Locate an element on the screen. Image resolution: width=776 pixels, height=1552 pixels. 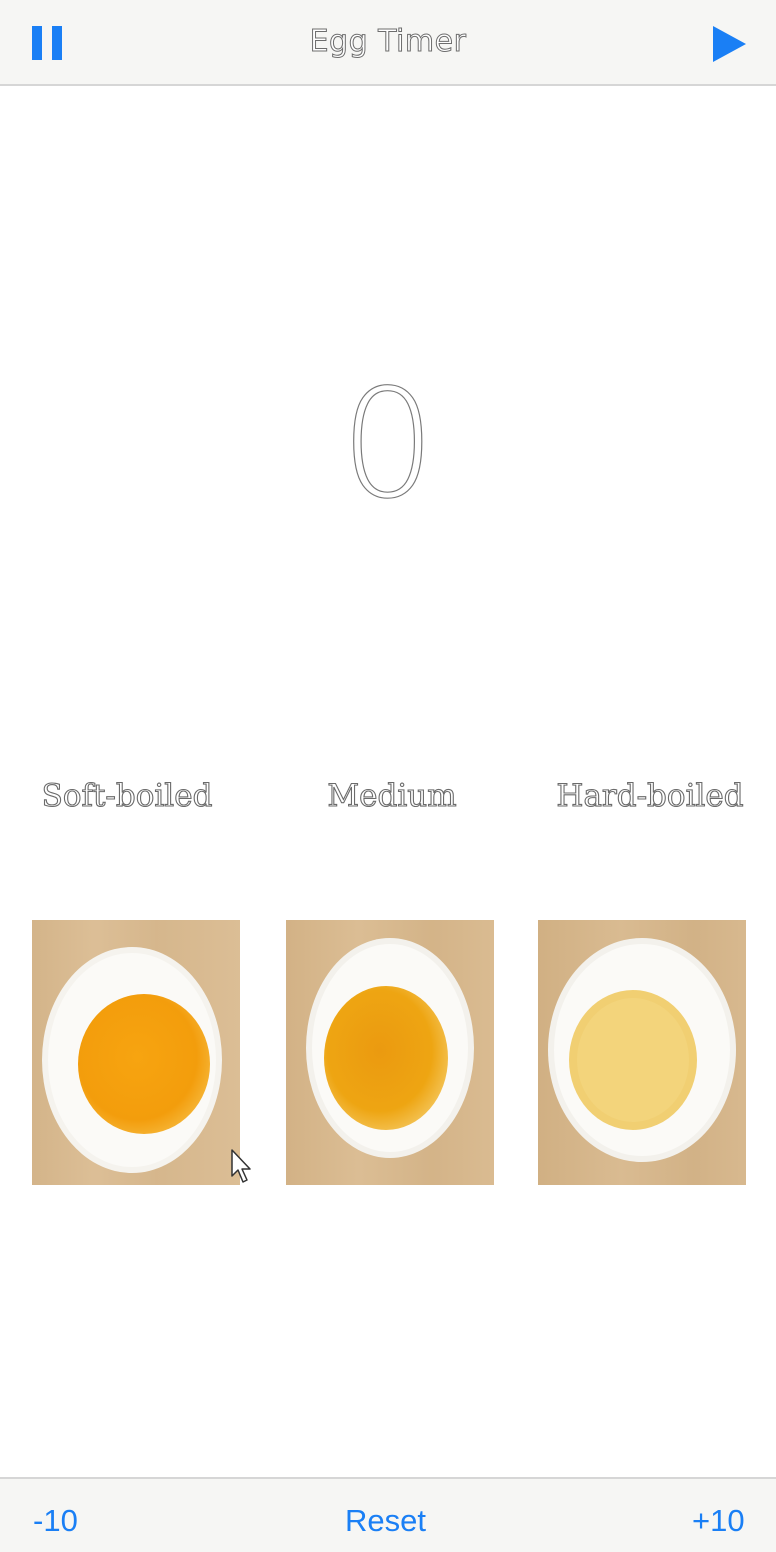
hard-boiled-label: Hard-boiled is located at coordinates (650, 795).